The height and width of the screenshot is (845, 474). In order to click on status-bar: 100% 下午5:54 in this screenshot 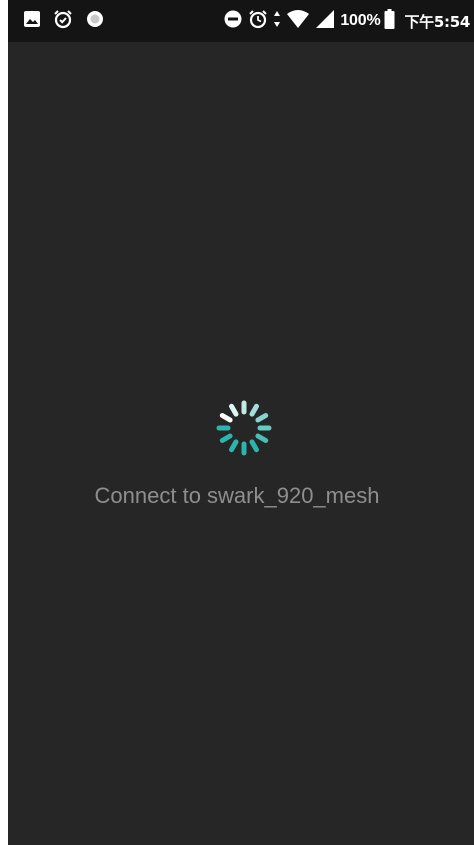, I will do `click(241, 21)`.